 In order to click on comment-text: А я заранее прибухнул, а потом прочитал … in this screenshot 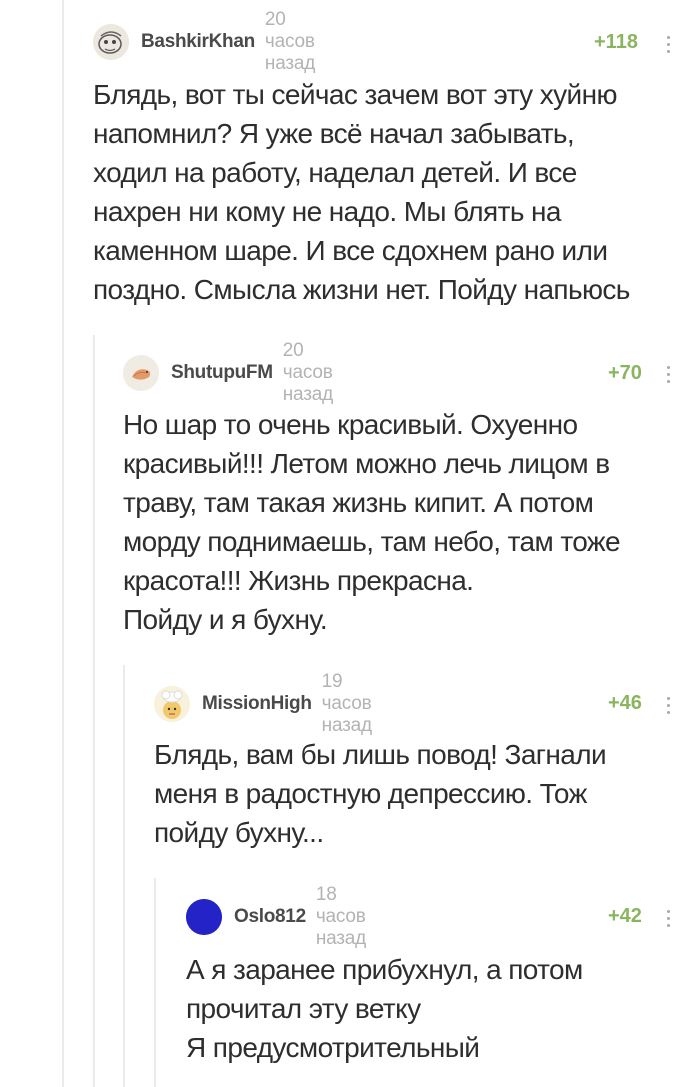, I will do `click(384, 1008)`.